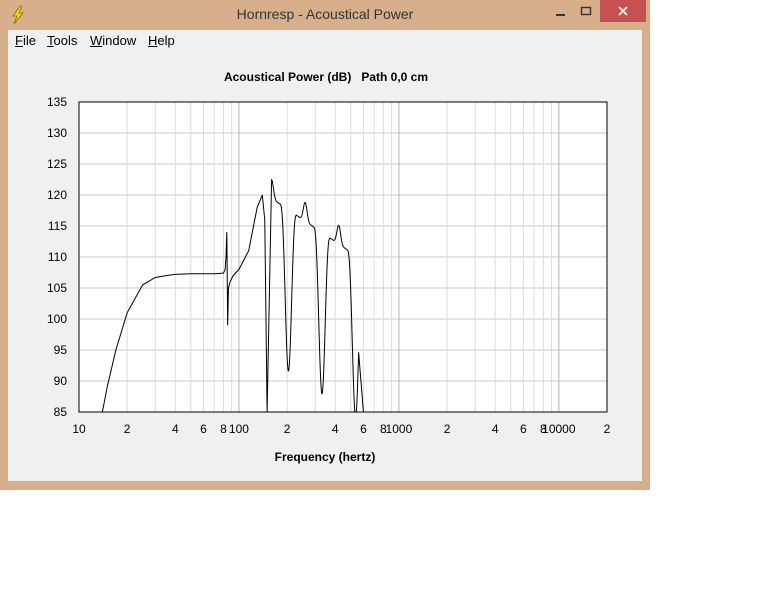 The width and height of the screenshot is (768, 614). Describe the element at coordinates (559, 429) in the screenshot. I see `x-tick-label: 10000` at that location.